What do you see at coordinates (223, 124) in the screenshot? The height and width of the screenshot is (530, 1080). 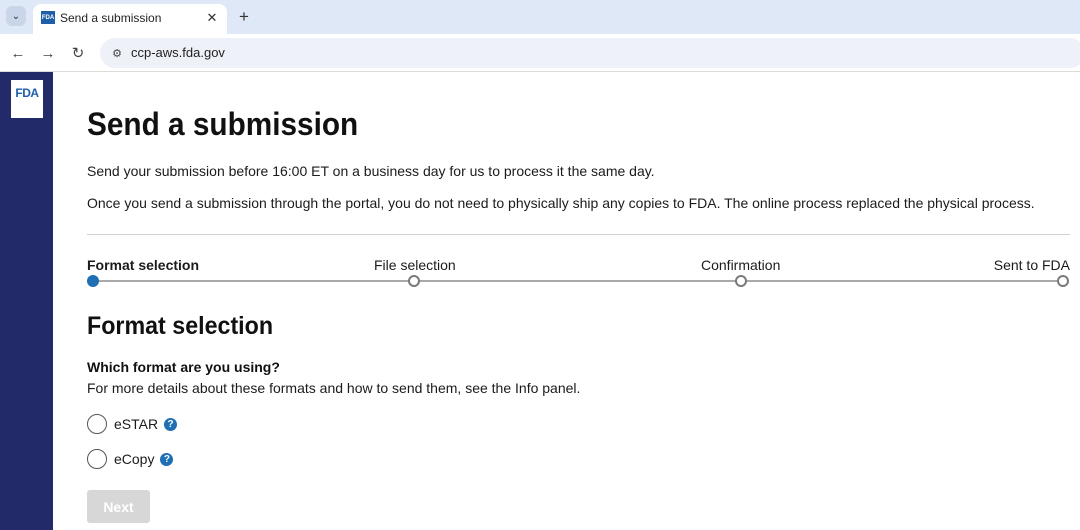 I see `page-title: Send a submission` at bounding box center [223, 124].